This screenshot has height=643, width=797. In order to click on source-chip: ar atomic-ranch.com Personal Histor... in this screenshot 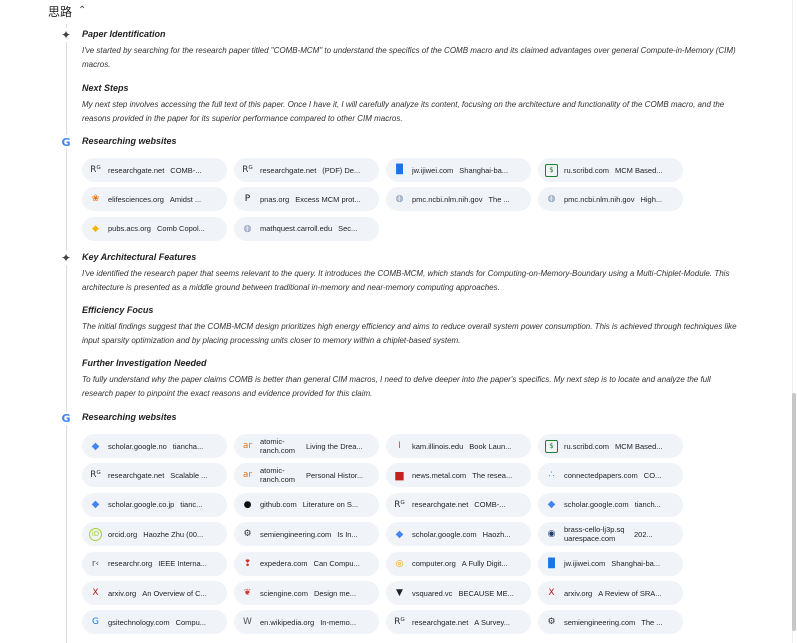, I will do `click(306, 475)`.